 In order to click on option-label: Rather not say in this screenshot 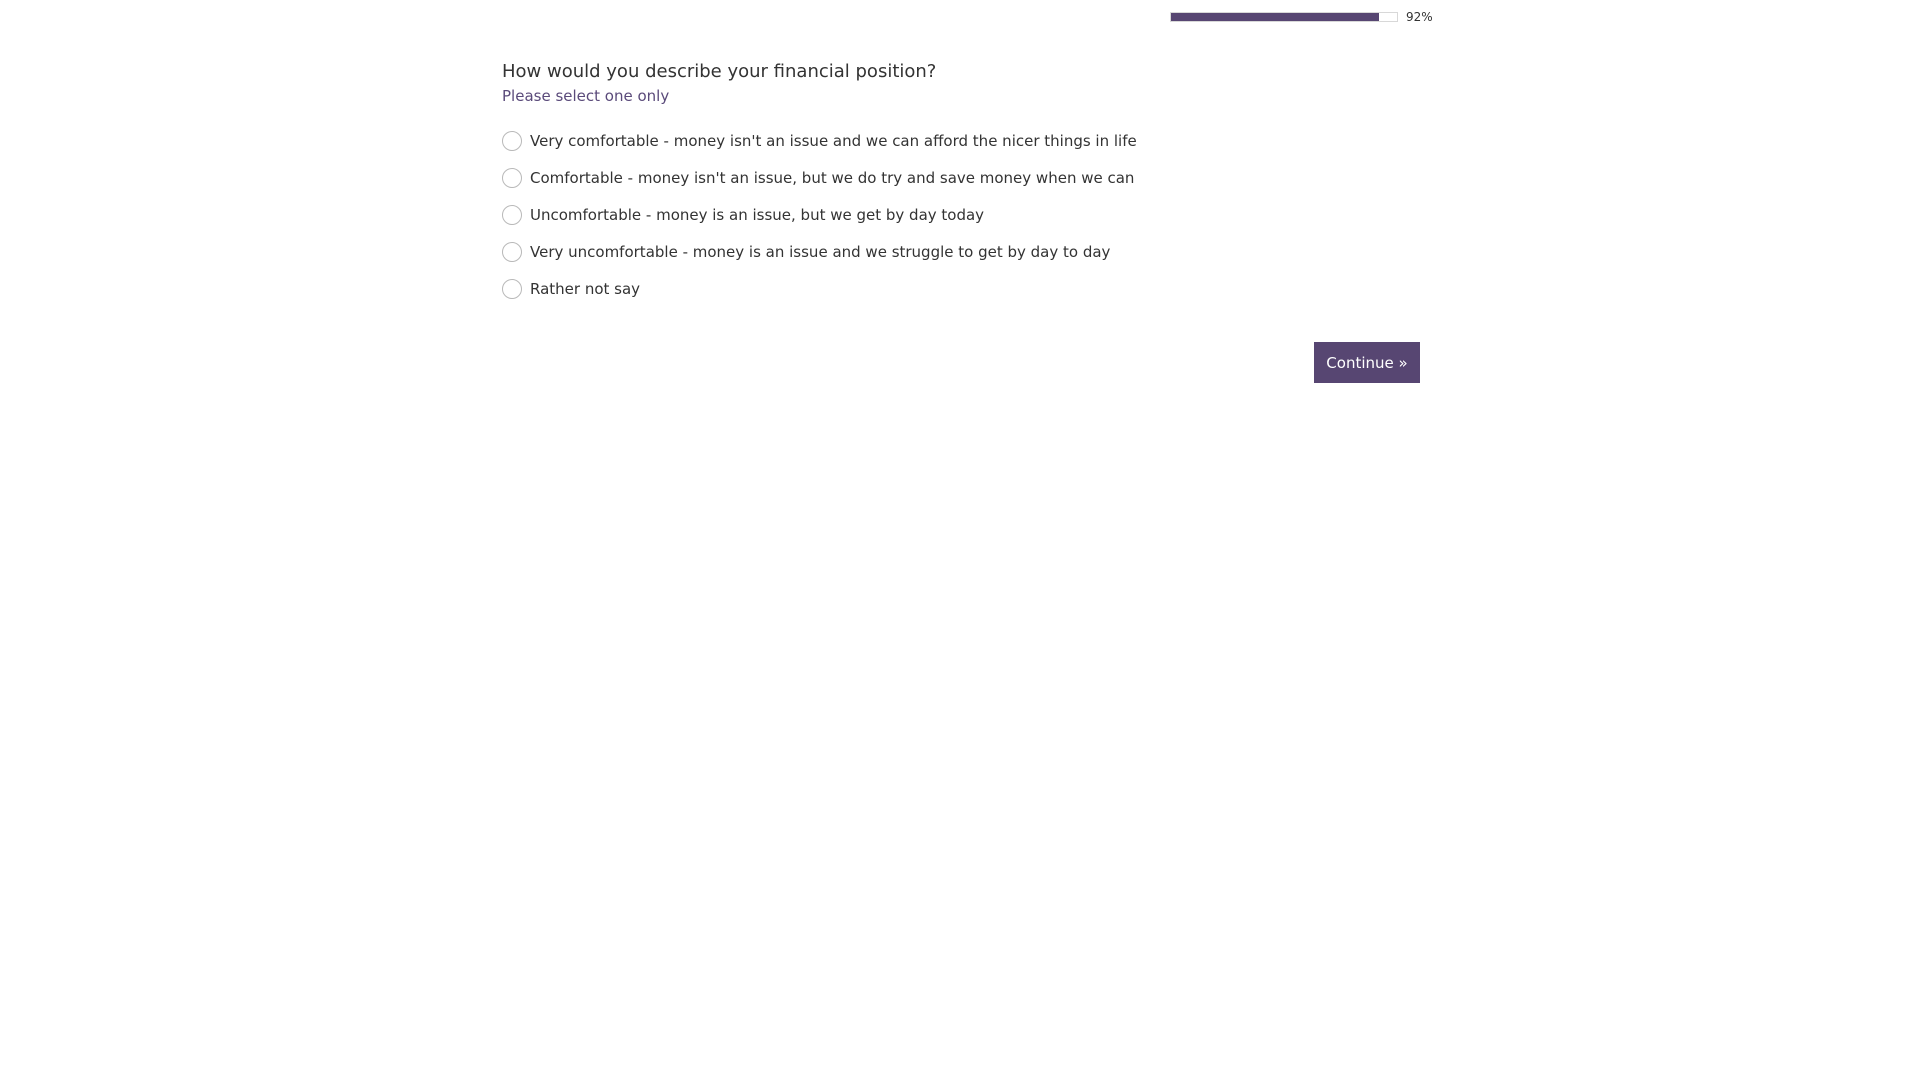, I will do `click(585, 289)`.